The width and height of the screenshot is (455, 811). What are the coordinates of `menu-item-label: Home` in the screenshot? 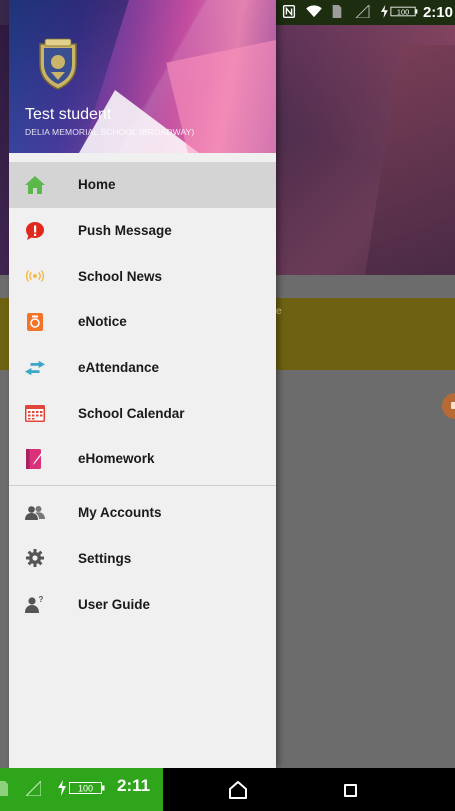 It's located at (97, 185).